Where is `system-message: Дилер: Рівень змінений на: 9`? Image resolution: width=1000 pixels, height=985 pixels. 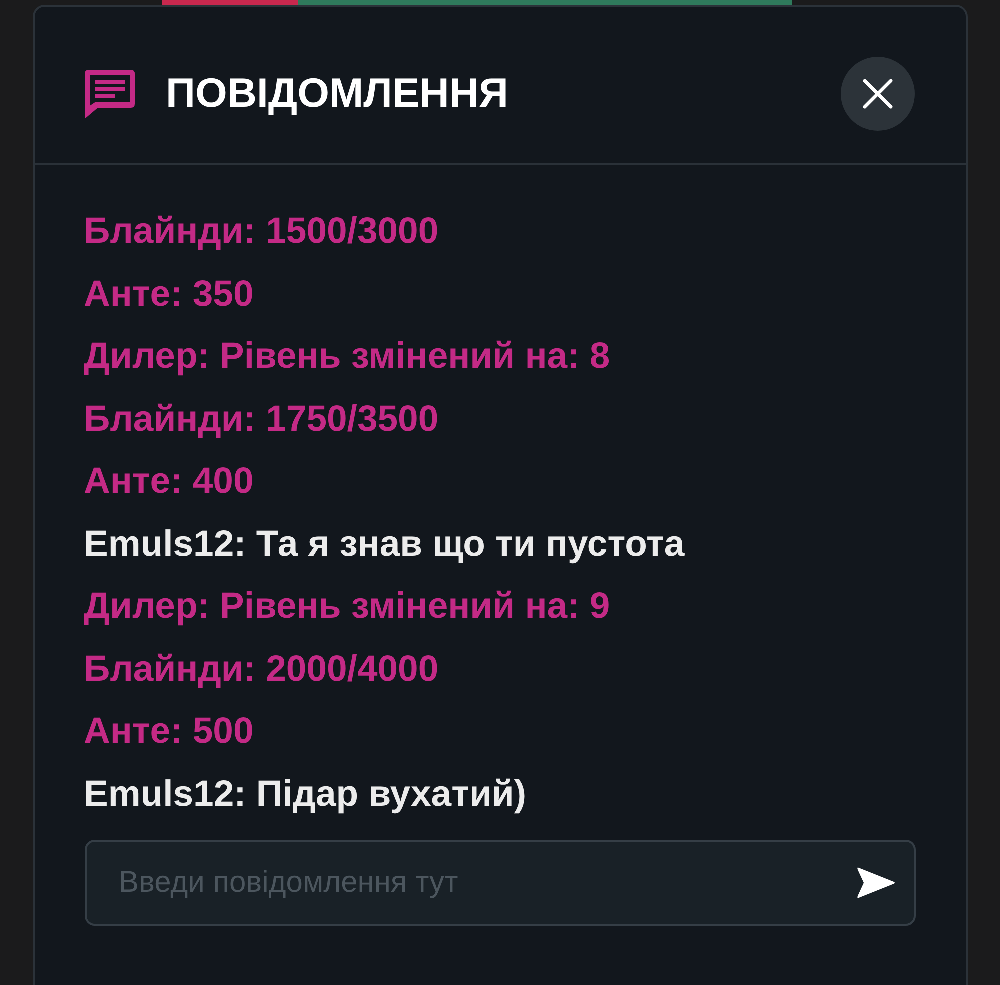 system-message: Дилер: Рівень змінений на: 9 is located at coordinates (348, 606).